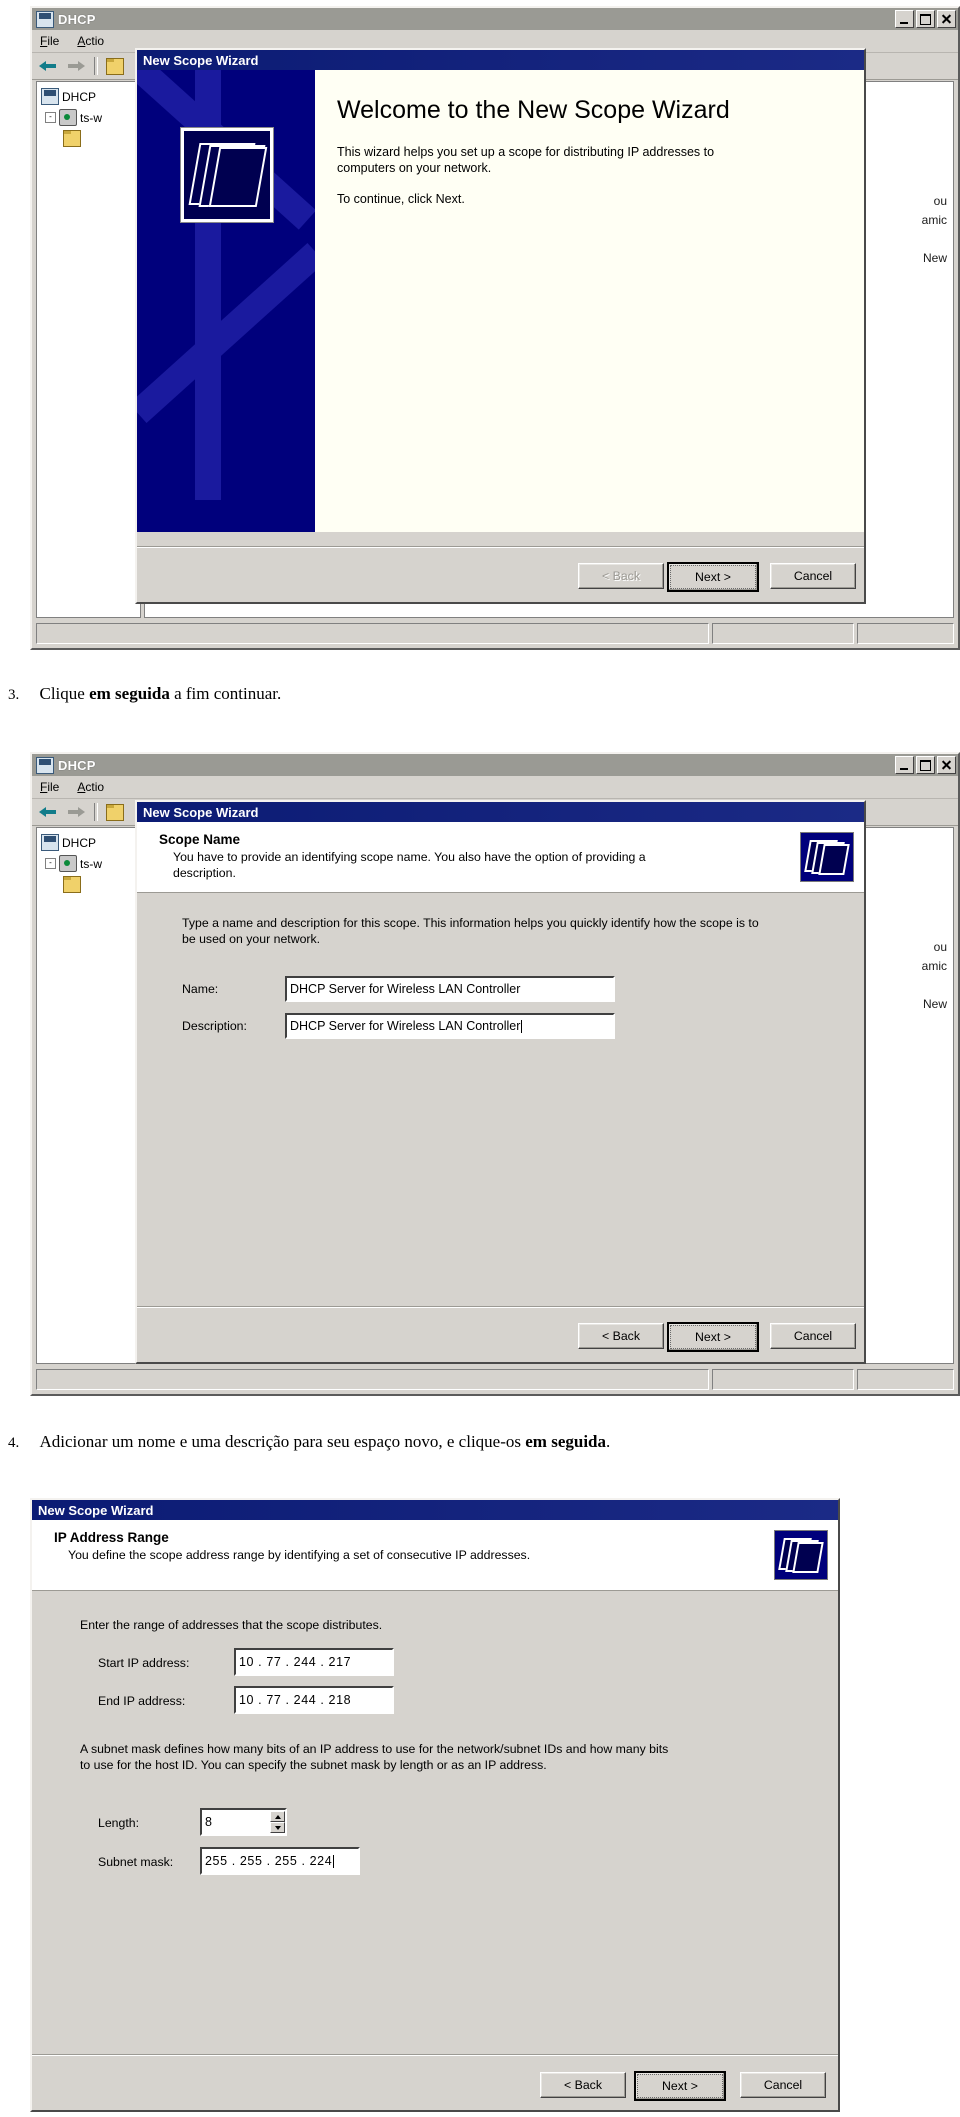  What do you see at coordinates (405, 1026) in the screenshot?
I see `description-input-value: DHCP Server for Wireless LAN Controller` at bounding box center [405, 1026].